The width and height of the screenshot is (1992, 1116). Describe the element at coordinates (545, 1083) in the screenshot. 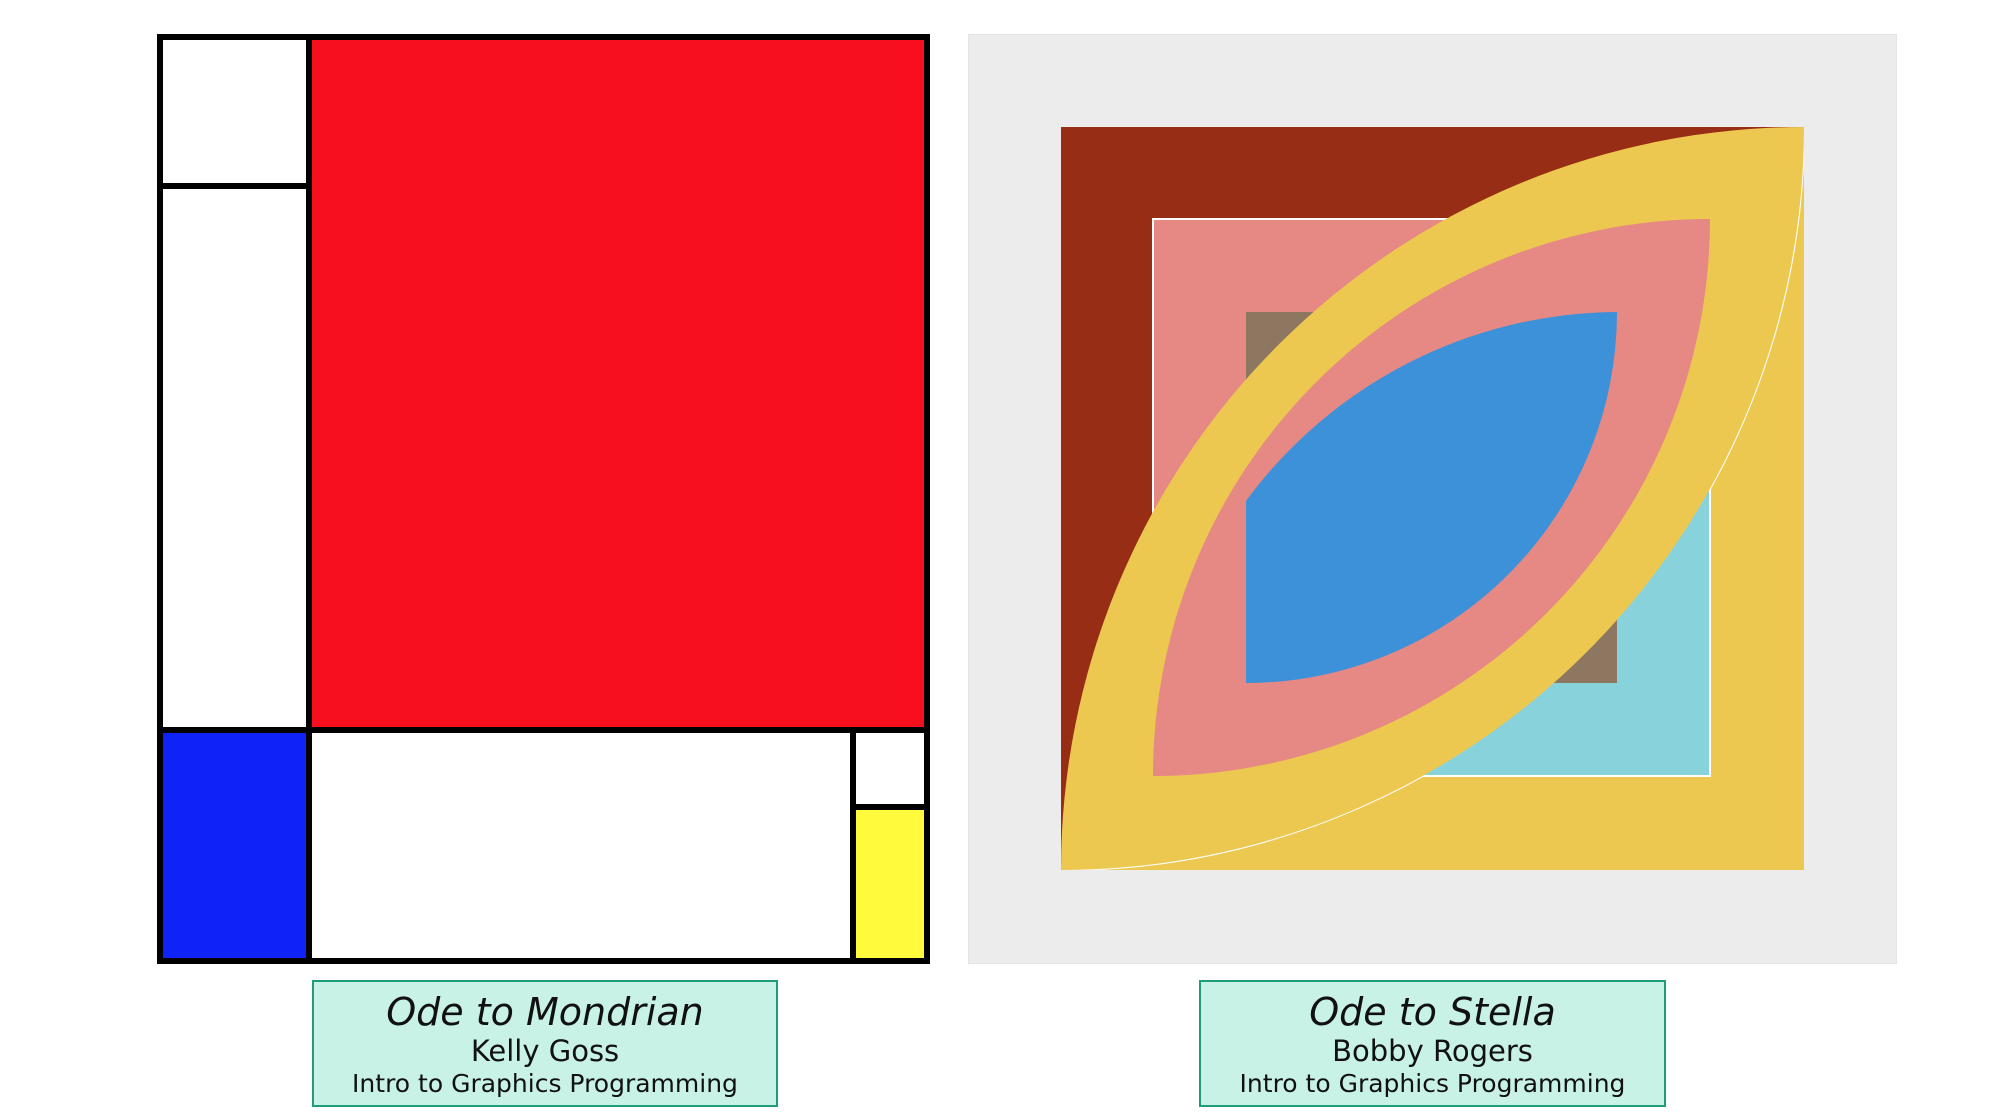

I see `mondrian-course: Intro to Graphics Programming` at that location.